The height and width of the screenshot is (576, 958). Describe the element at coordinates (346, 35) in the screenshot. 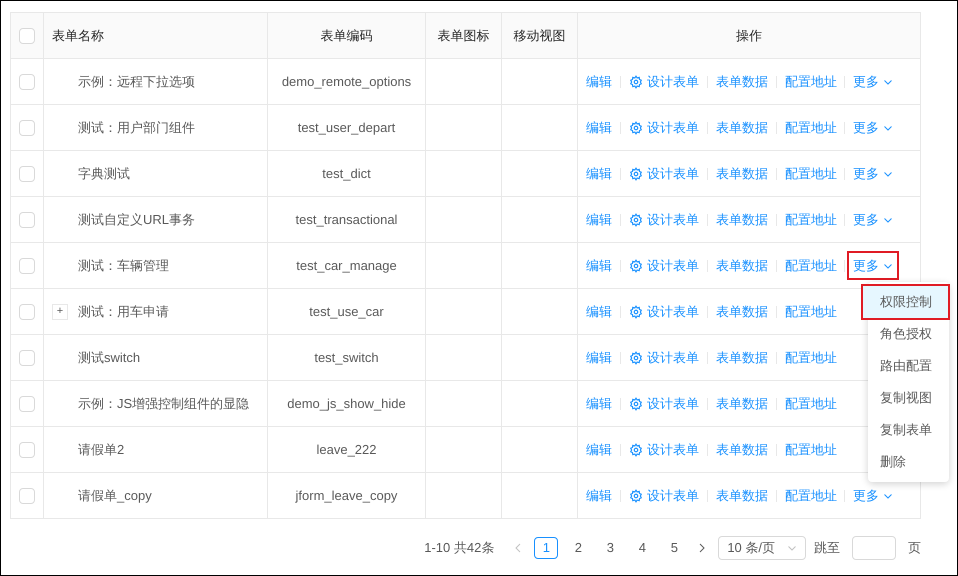

I see `column-header: 表单编码` at that location.